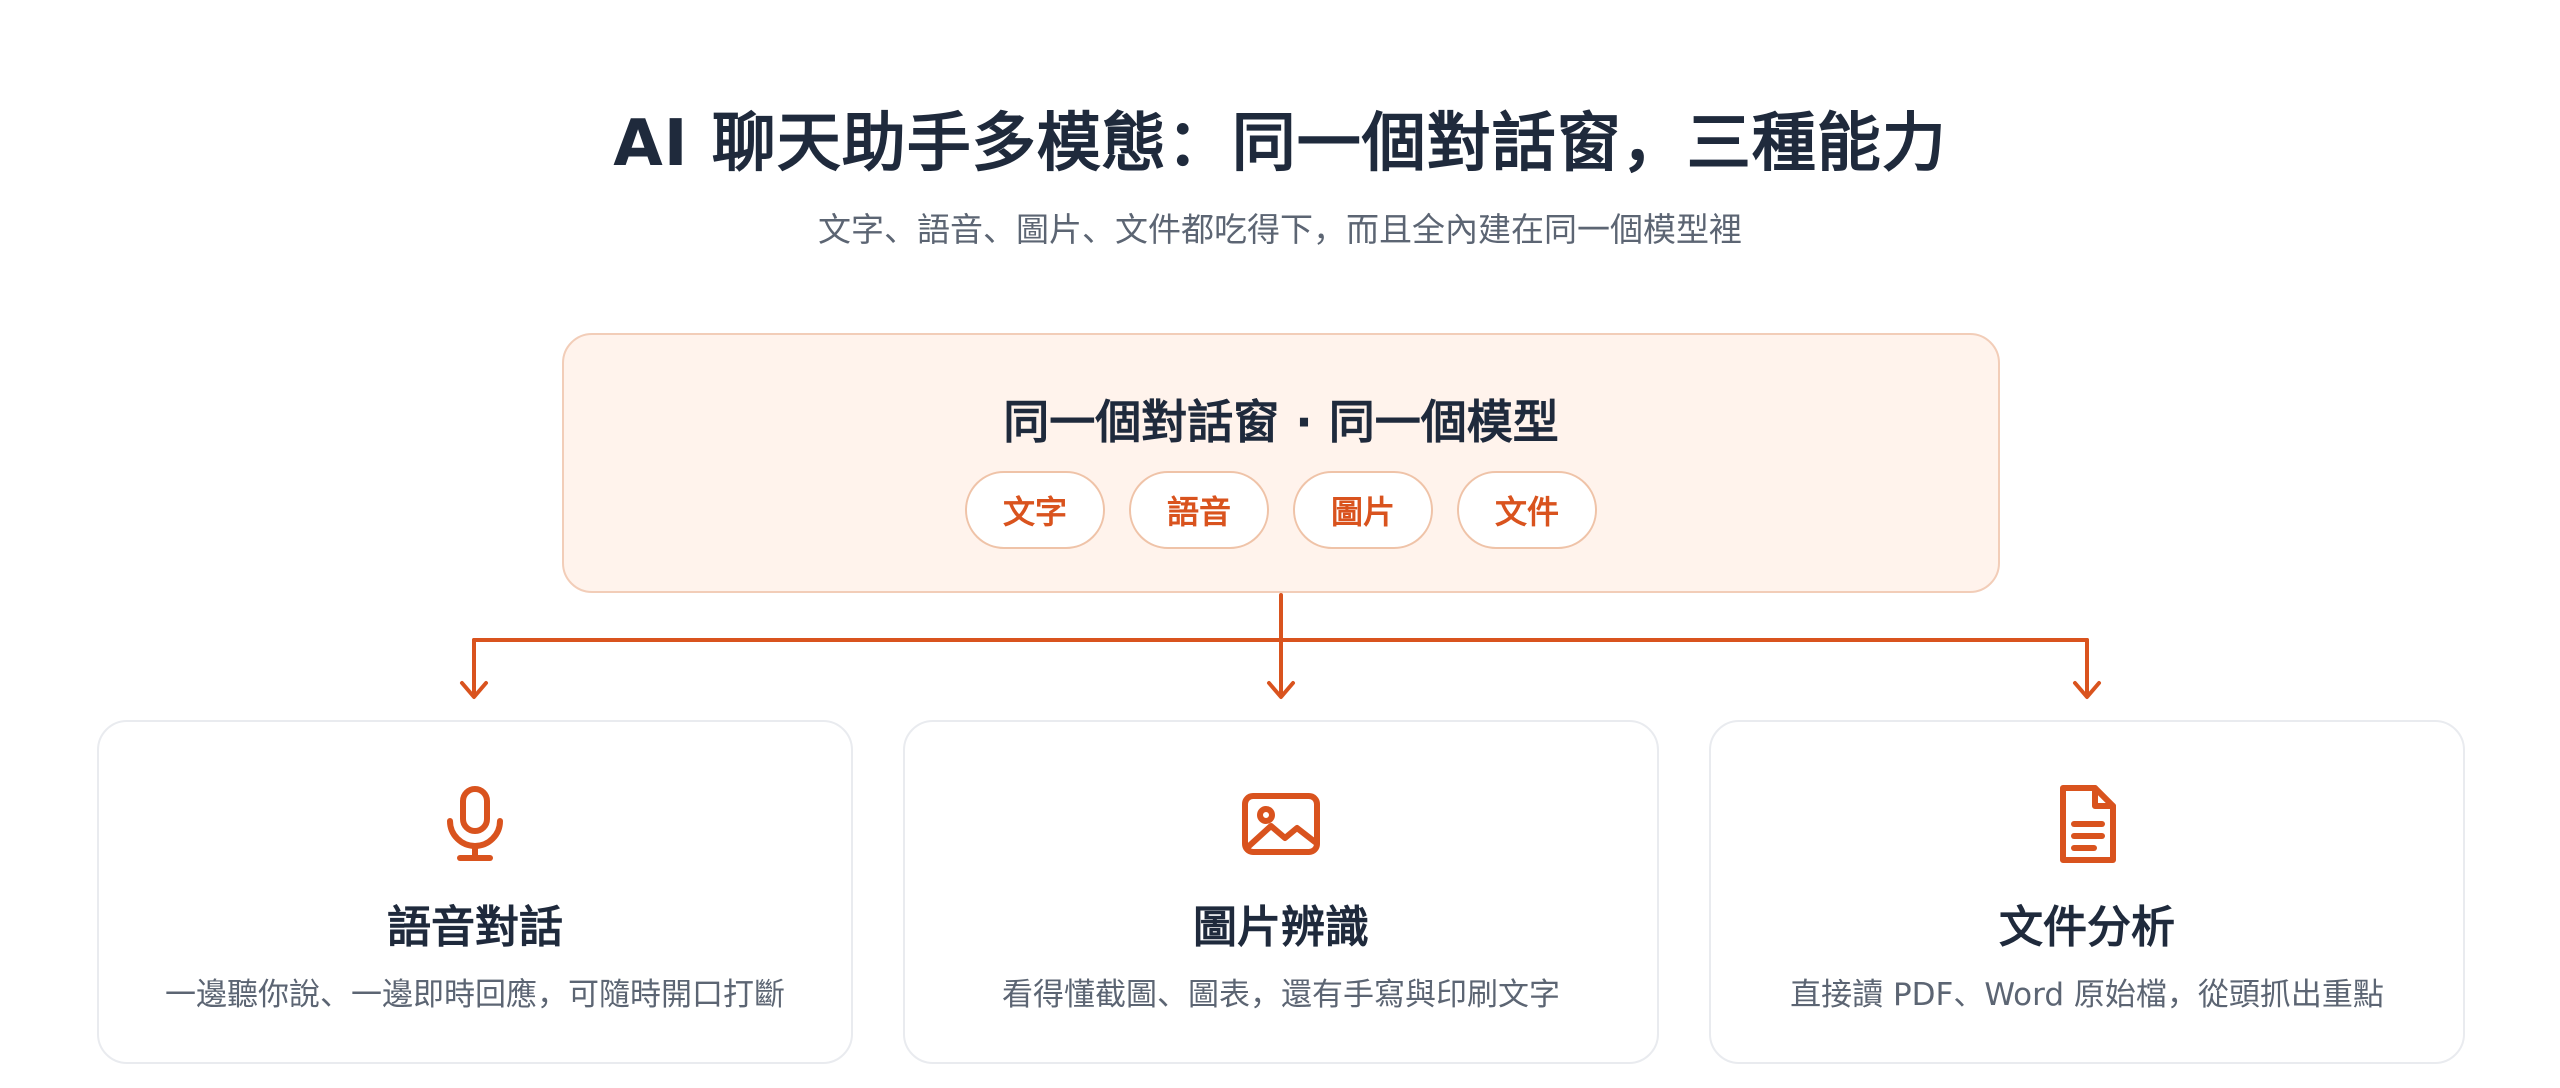 This screenshot has height=1088, width=2560. Describe the element at coordinates (2087, 995) in the screenshot. I see `card-description: 直接讀 PDF、Word 原始檔，從頭抓出重點` at that location.